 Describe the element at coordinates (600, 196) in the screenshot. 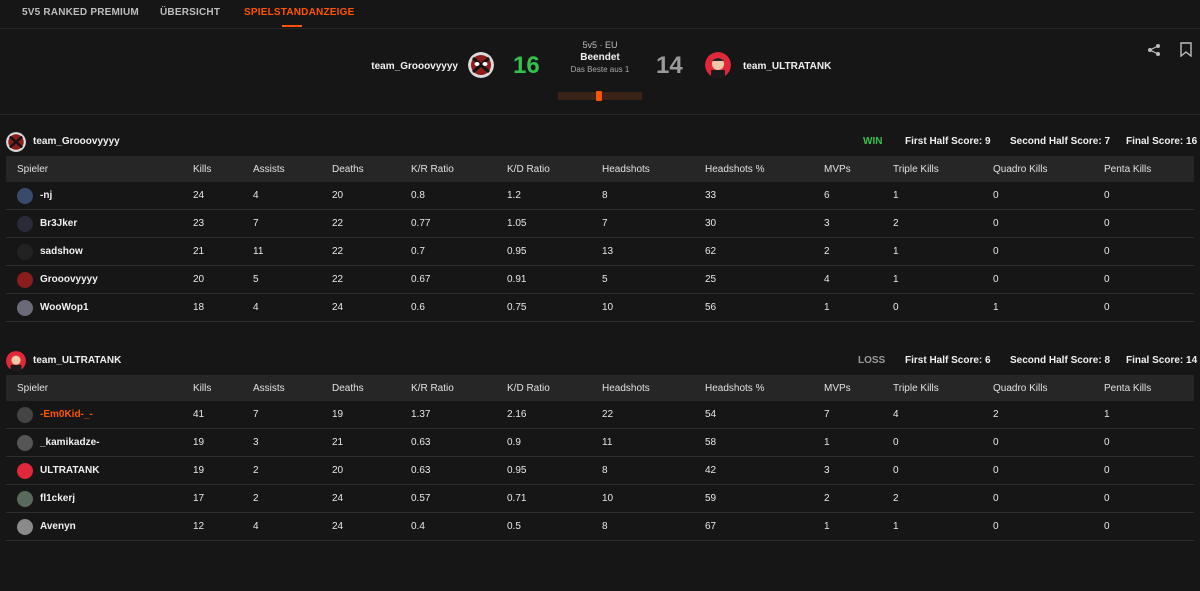

I see `player-row: -nj 24 4 20 0.8 1.2 8 33 6 1 0 0` at that location.